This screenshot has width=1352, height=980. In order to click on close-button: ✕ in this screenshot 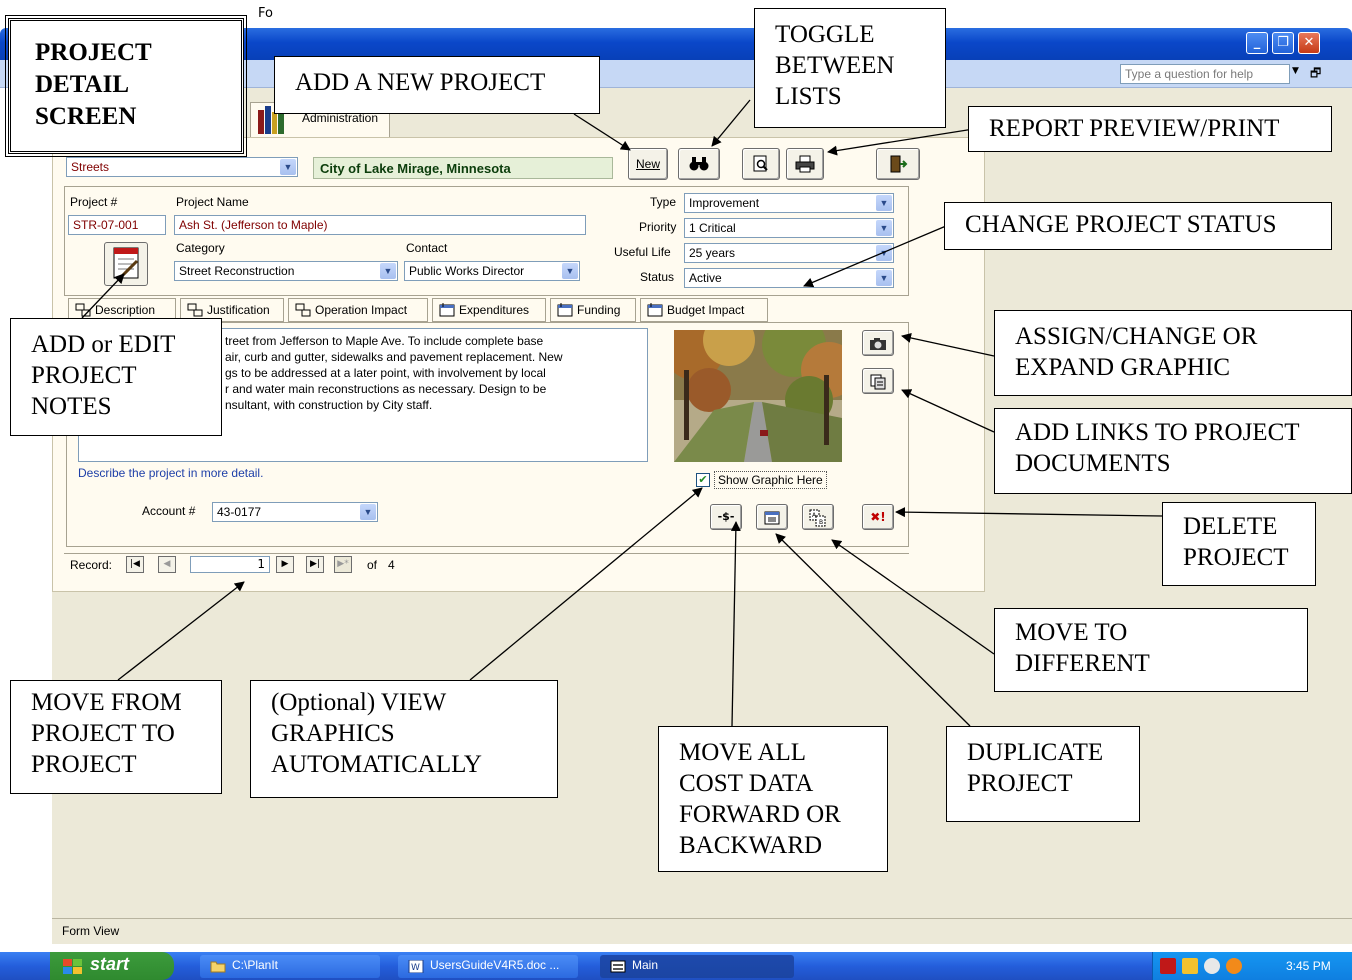, I will do `click(1309, 43)`.